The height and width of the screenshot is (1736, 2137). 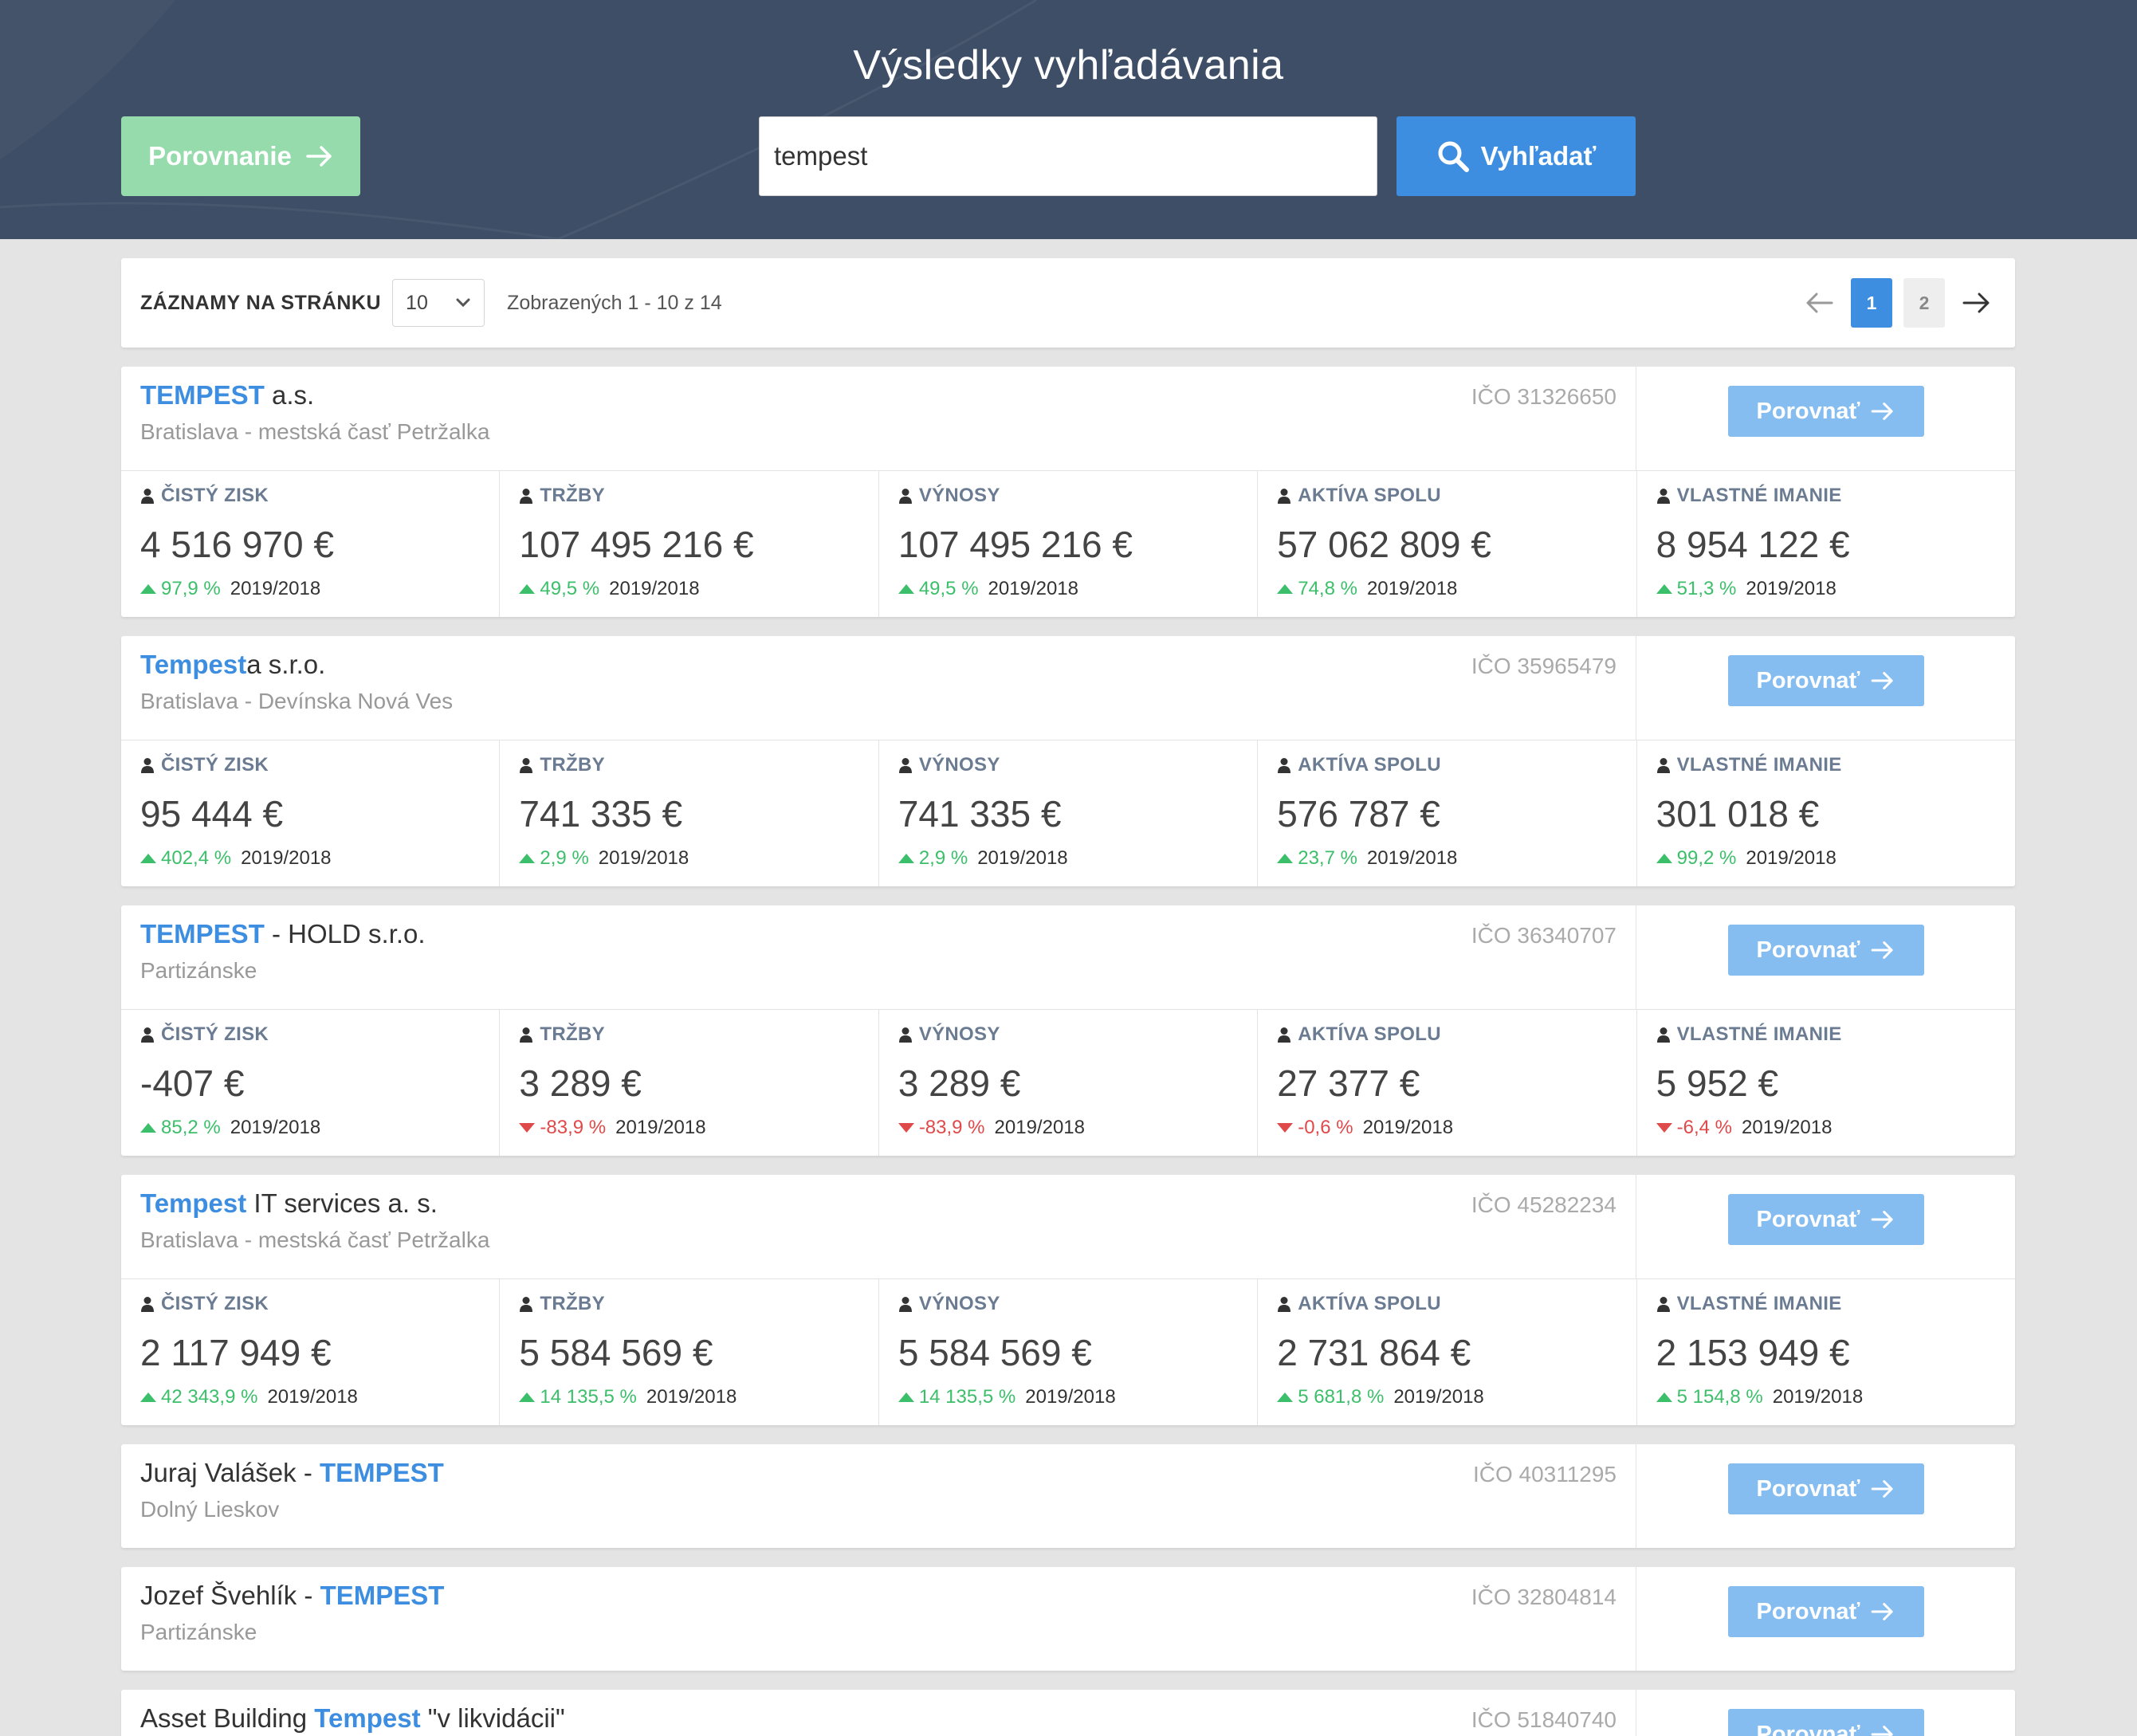 I want to click on arrow-right-icon, so click(x=1883, y=1489).